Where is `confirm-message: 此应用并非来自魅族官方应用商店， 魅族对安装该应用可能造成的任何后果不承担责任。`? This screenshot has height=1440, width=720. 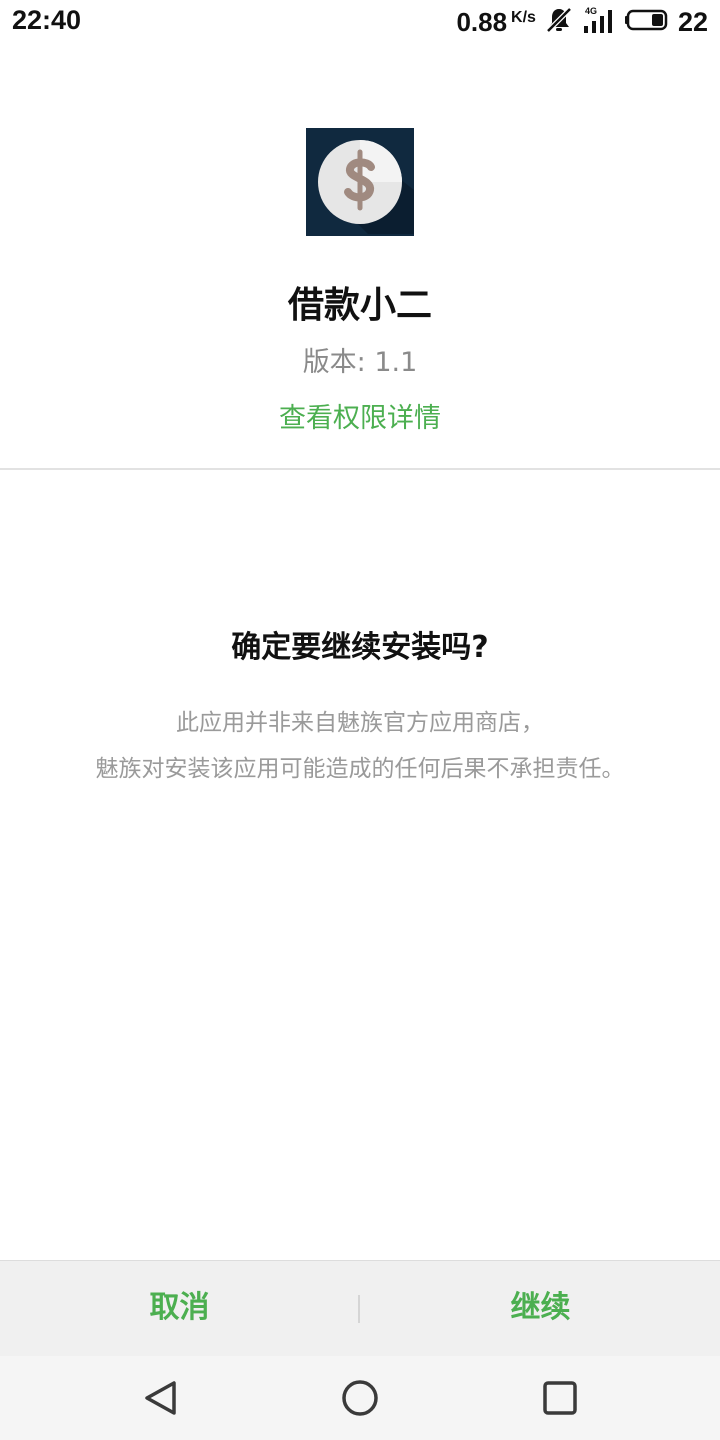
confirm-message: 此应用并非来自魅族官方应用商店， 魅族对安装该应用可能造成的任何后果不承担责任。 is located at coordinates (360, 746).